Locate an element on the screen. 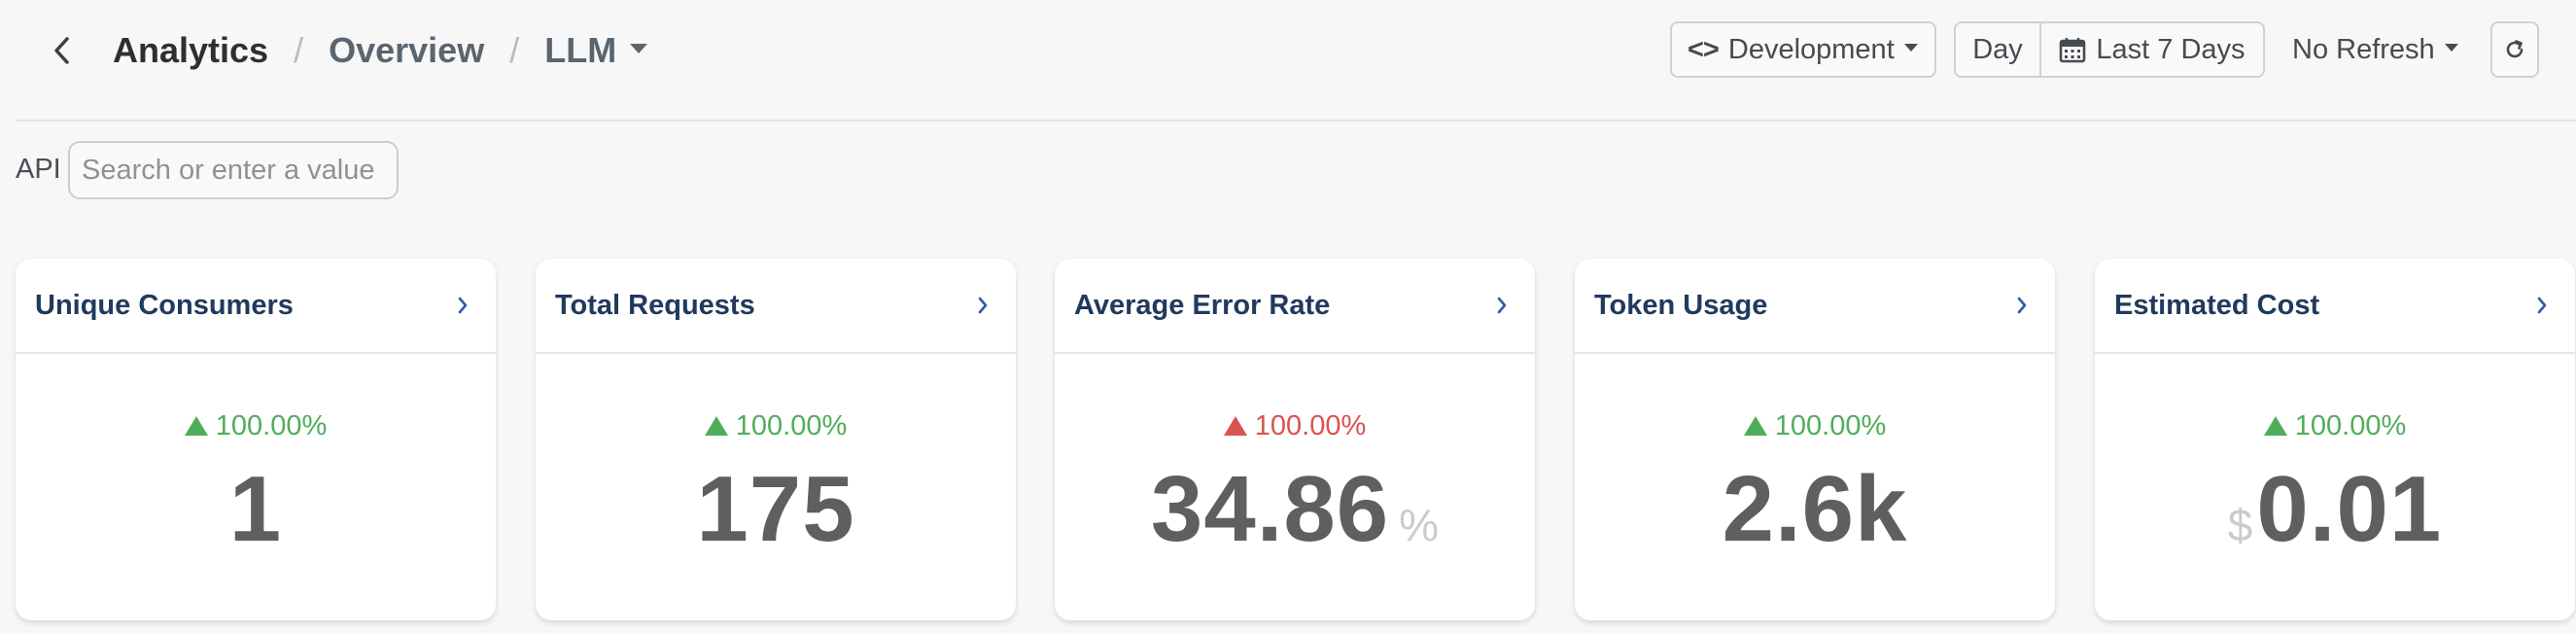  card-unique-consumers: Unique Consumers 100.00% 1 is located at coordinates (256, 439).